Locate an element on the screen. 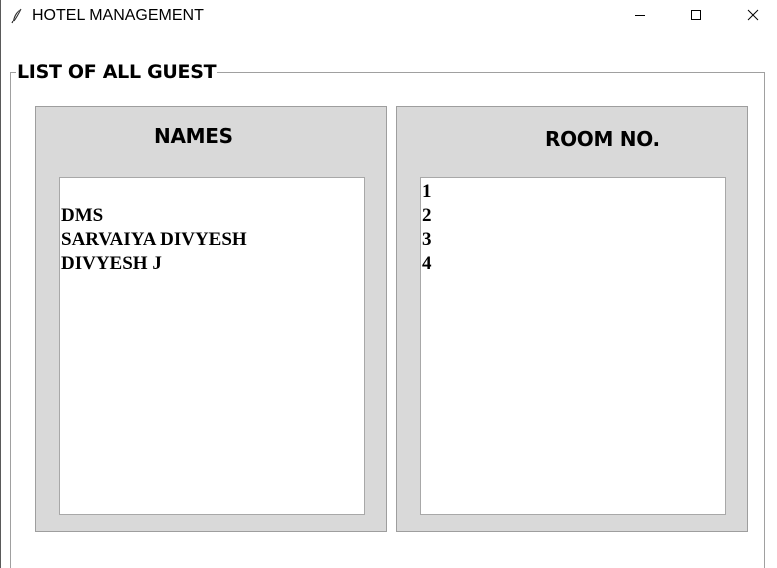 Image resolution: width=777 pixels, height=568 pixels. maximize-button is located at coordinates (696, 16).